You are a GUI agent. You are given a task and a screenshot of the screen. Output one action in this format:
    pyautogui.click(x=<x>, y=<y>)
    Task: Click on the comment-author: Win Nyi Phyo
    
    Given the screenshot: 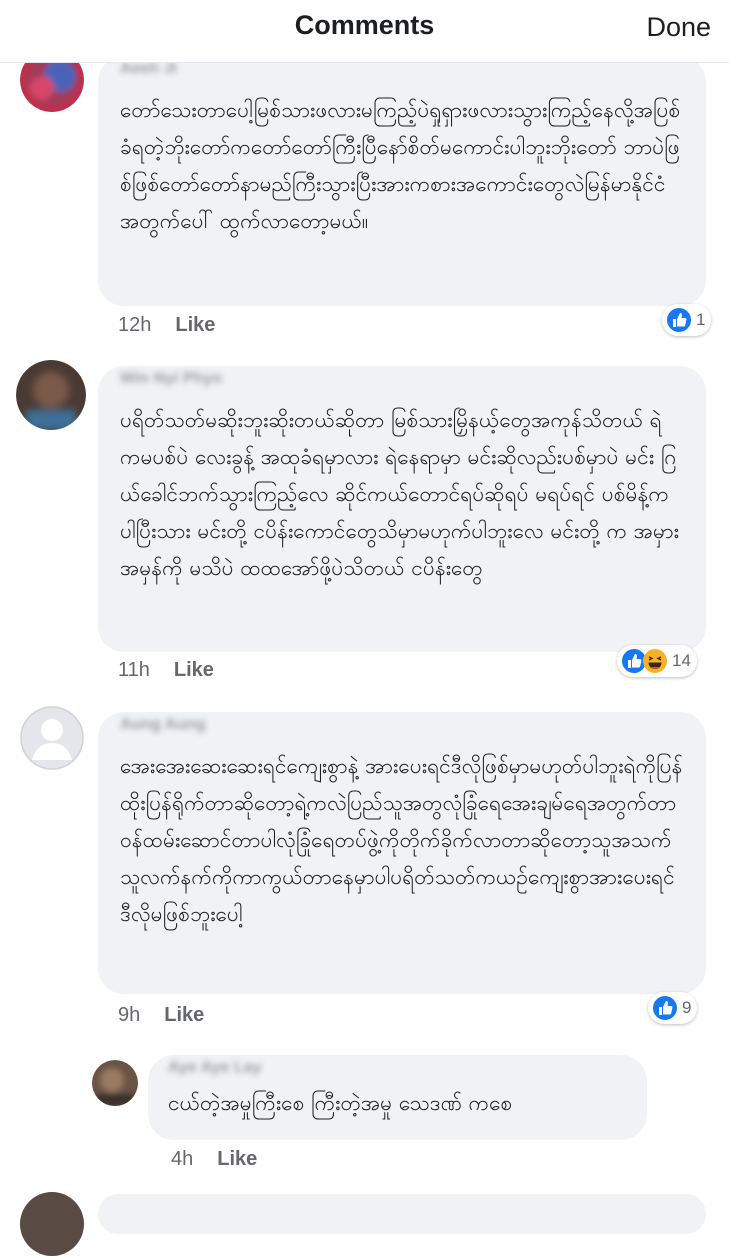 What is the action you would take?
    pyautogui.click(x=402, y=384)
    